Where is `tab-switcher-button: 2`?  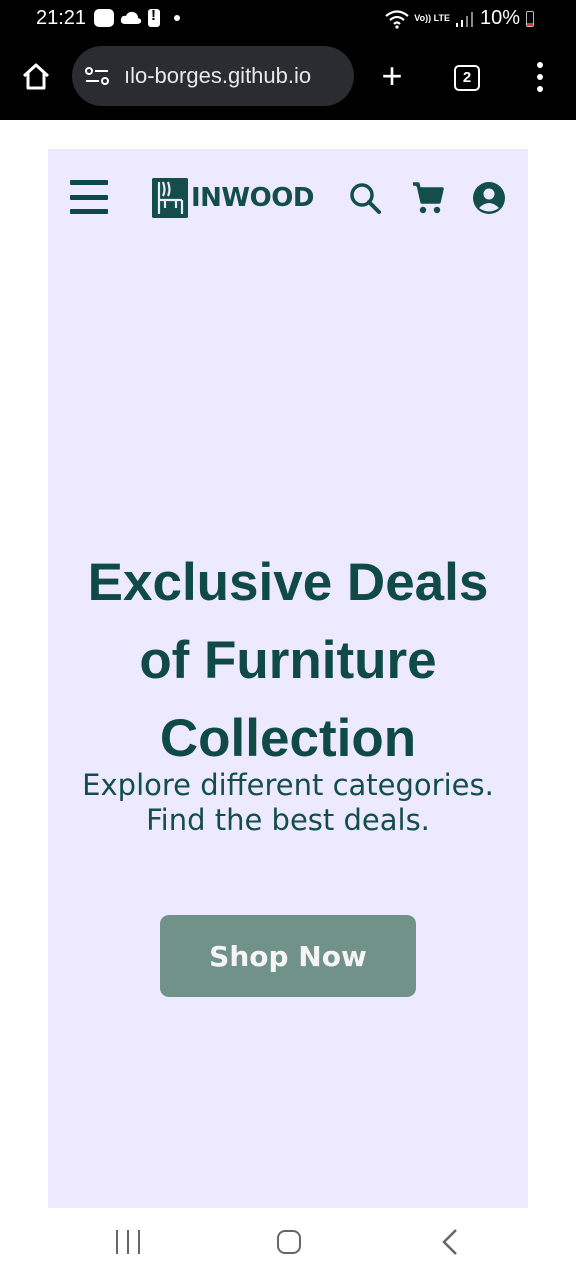
tab-switcher-button: 2 is located at coordinates (467, 78).